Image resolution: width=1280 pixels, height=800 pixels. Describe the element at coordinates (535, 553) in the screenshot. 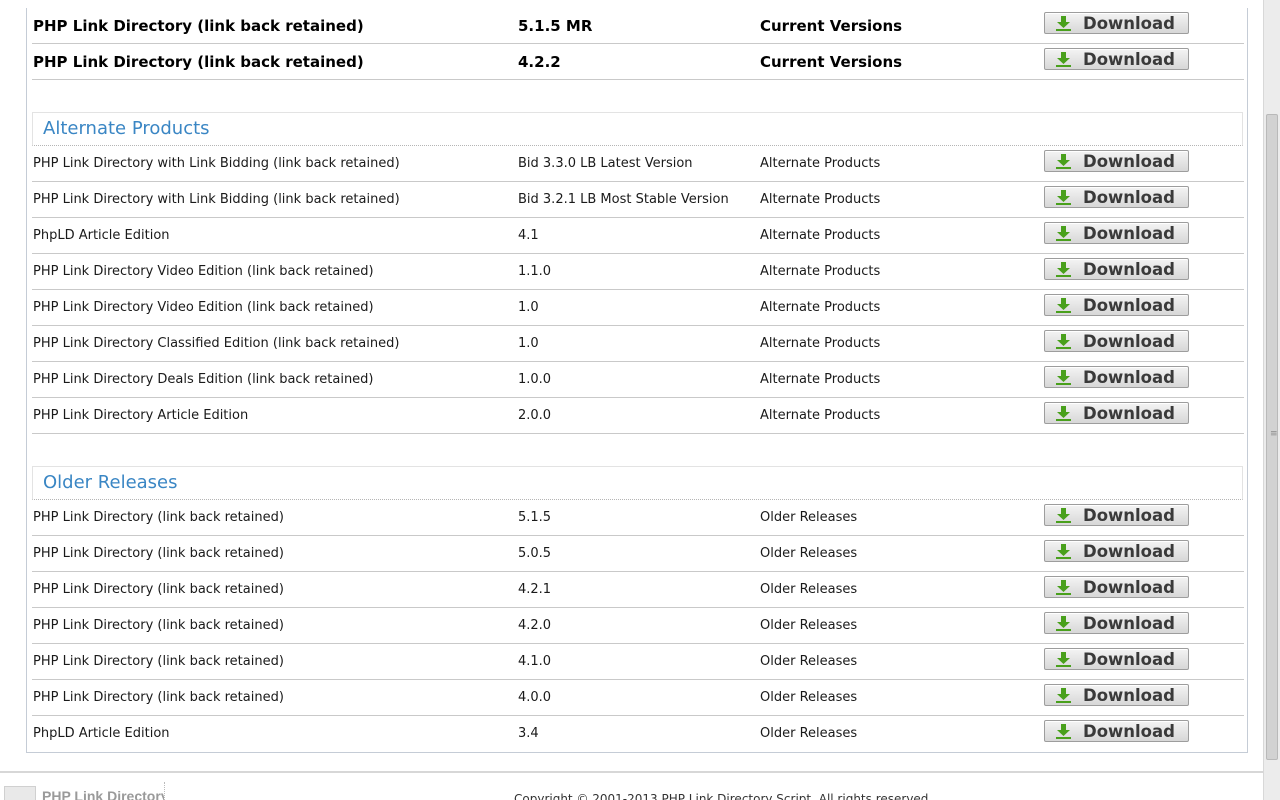

I see `product-version: 5.0.5` at that location.